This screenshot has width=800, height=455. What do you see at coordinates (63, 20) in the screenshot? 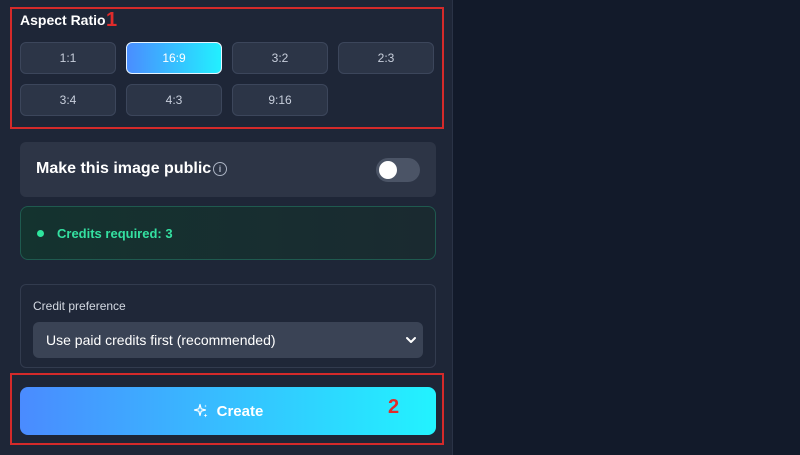
I see `aspect-ratio-title: Aspect Ratio` at bounding box center [63, 20].